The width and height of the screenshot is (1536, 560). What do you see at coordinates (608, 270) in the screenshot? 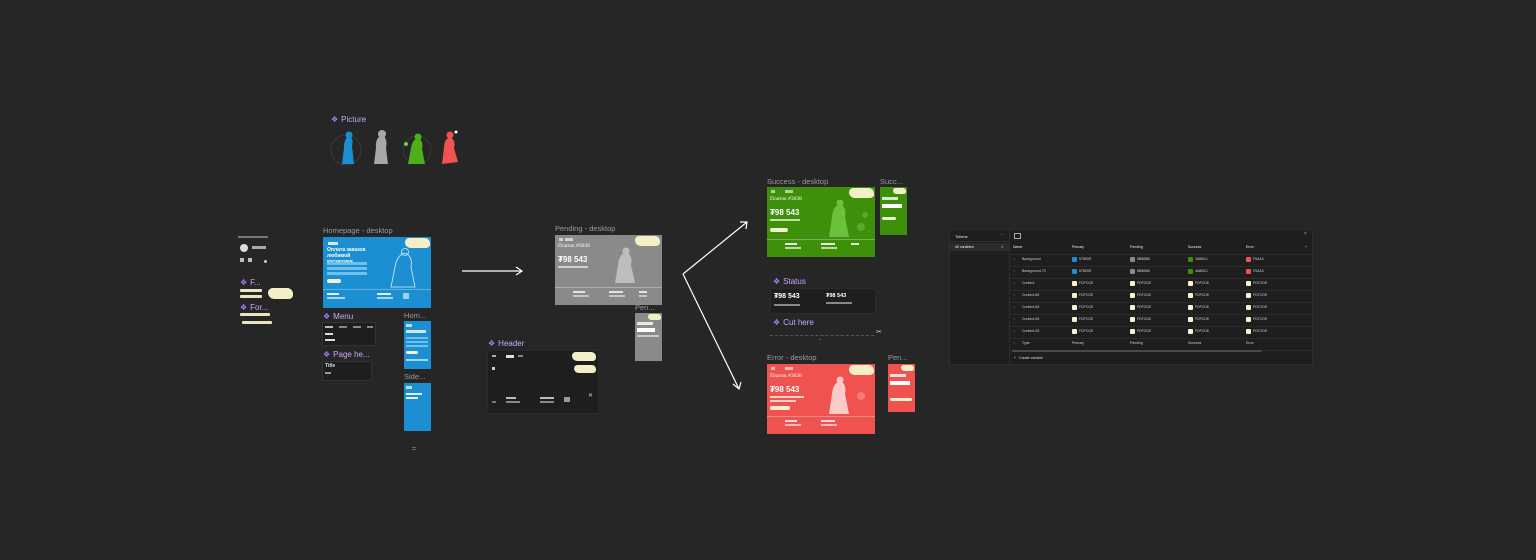
I see `pending-desktop-frame: Платок #3038 ₮98 543` at bounding box center [608, 270].